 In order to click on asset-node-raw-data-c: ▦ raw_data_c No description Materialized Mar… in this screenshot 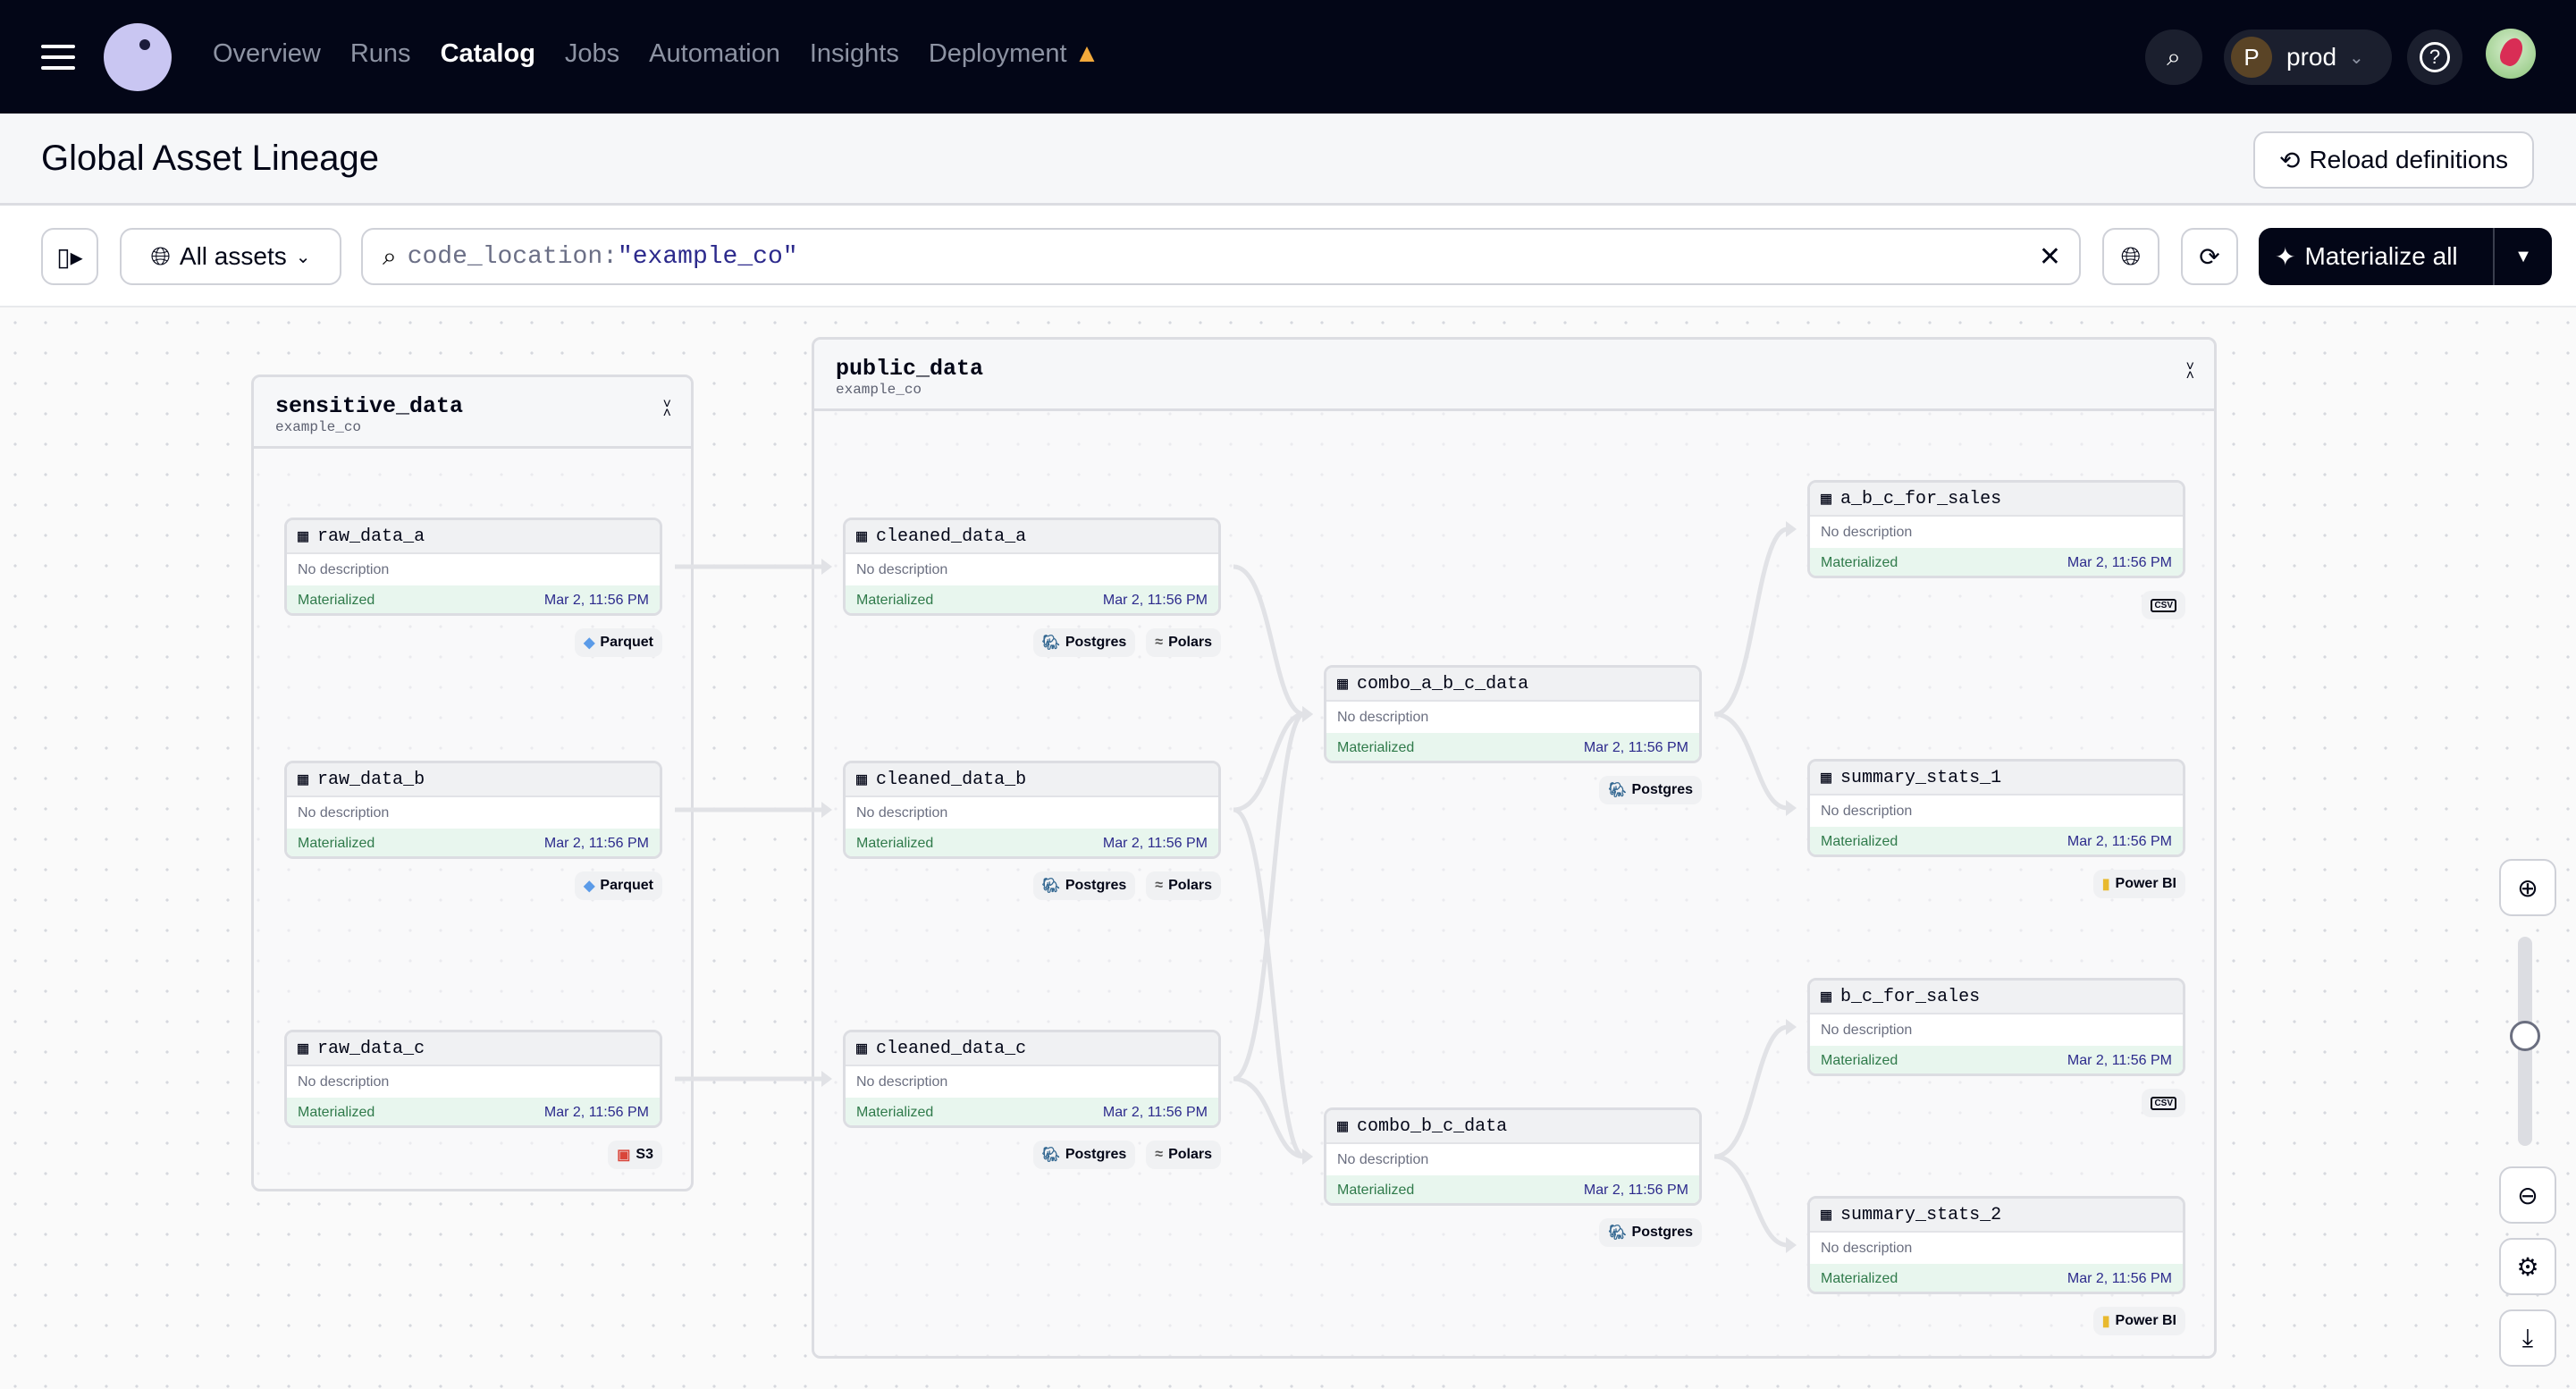, I will do `click(473, 1079)`.